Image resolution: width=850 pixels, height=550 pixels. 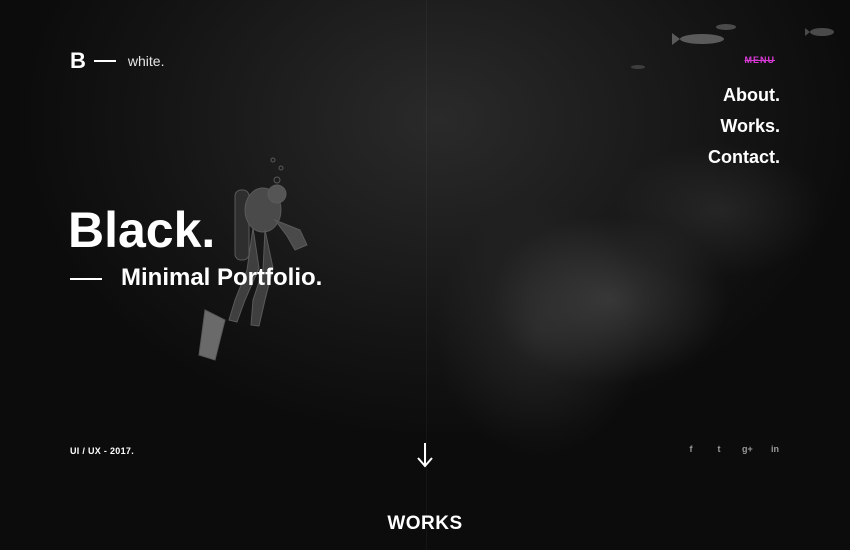 I want to click on subtitle-divider, so click(x=86, y=279).